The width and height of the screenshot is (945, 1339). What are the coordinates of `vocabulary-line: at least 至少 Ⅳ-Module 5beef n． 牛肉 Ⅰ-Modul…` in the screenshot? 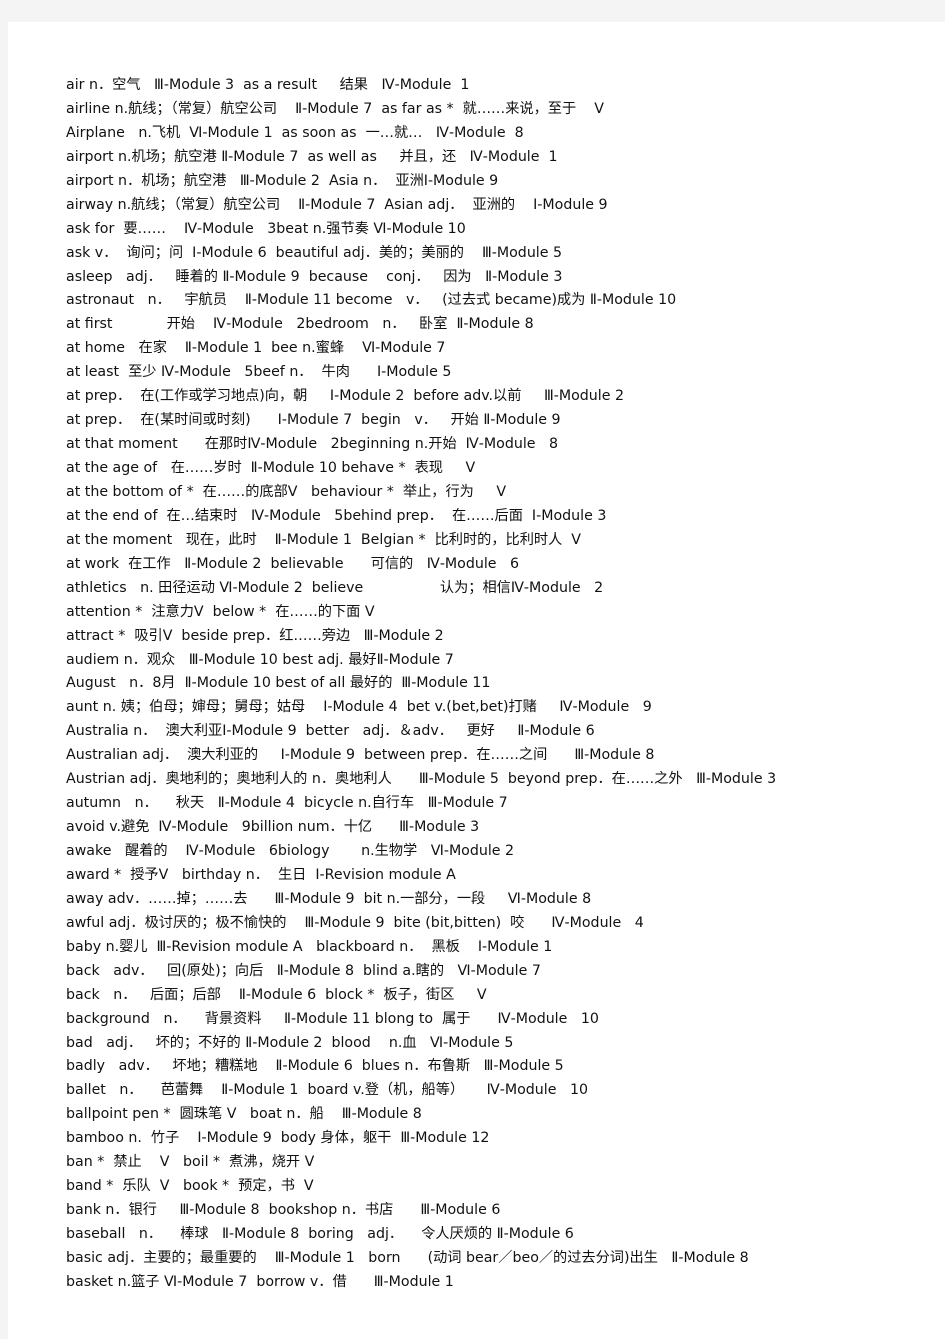 It's located at (259, 372).